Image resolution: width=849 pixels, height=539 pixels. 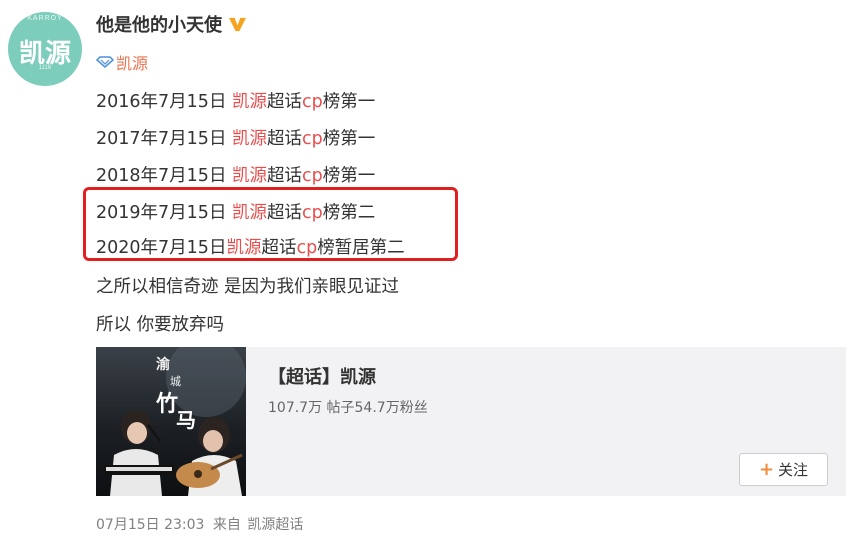 I want to click on date-text: 2018年7月15日, so click(x=164, y=176).